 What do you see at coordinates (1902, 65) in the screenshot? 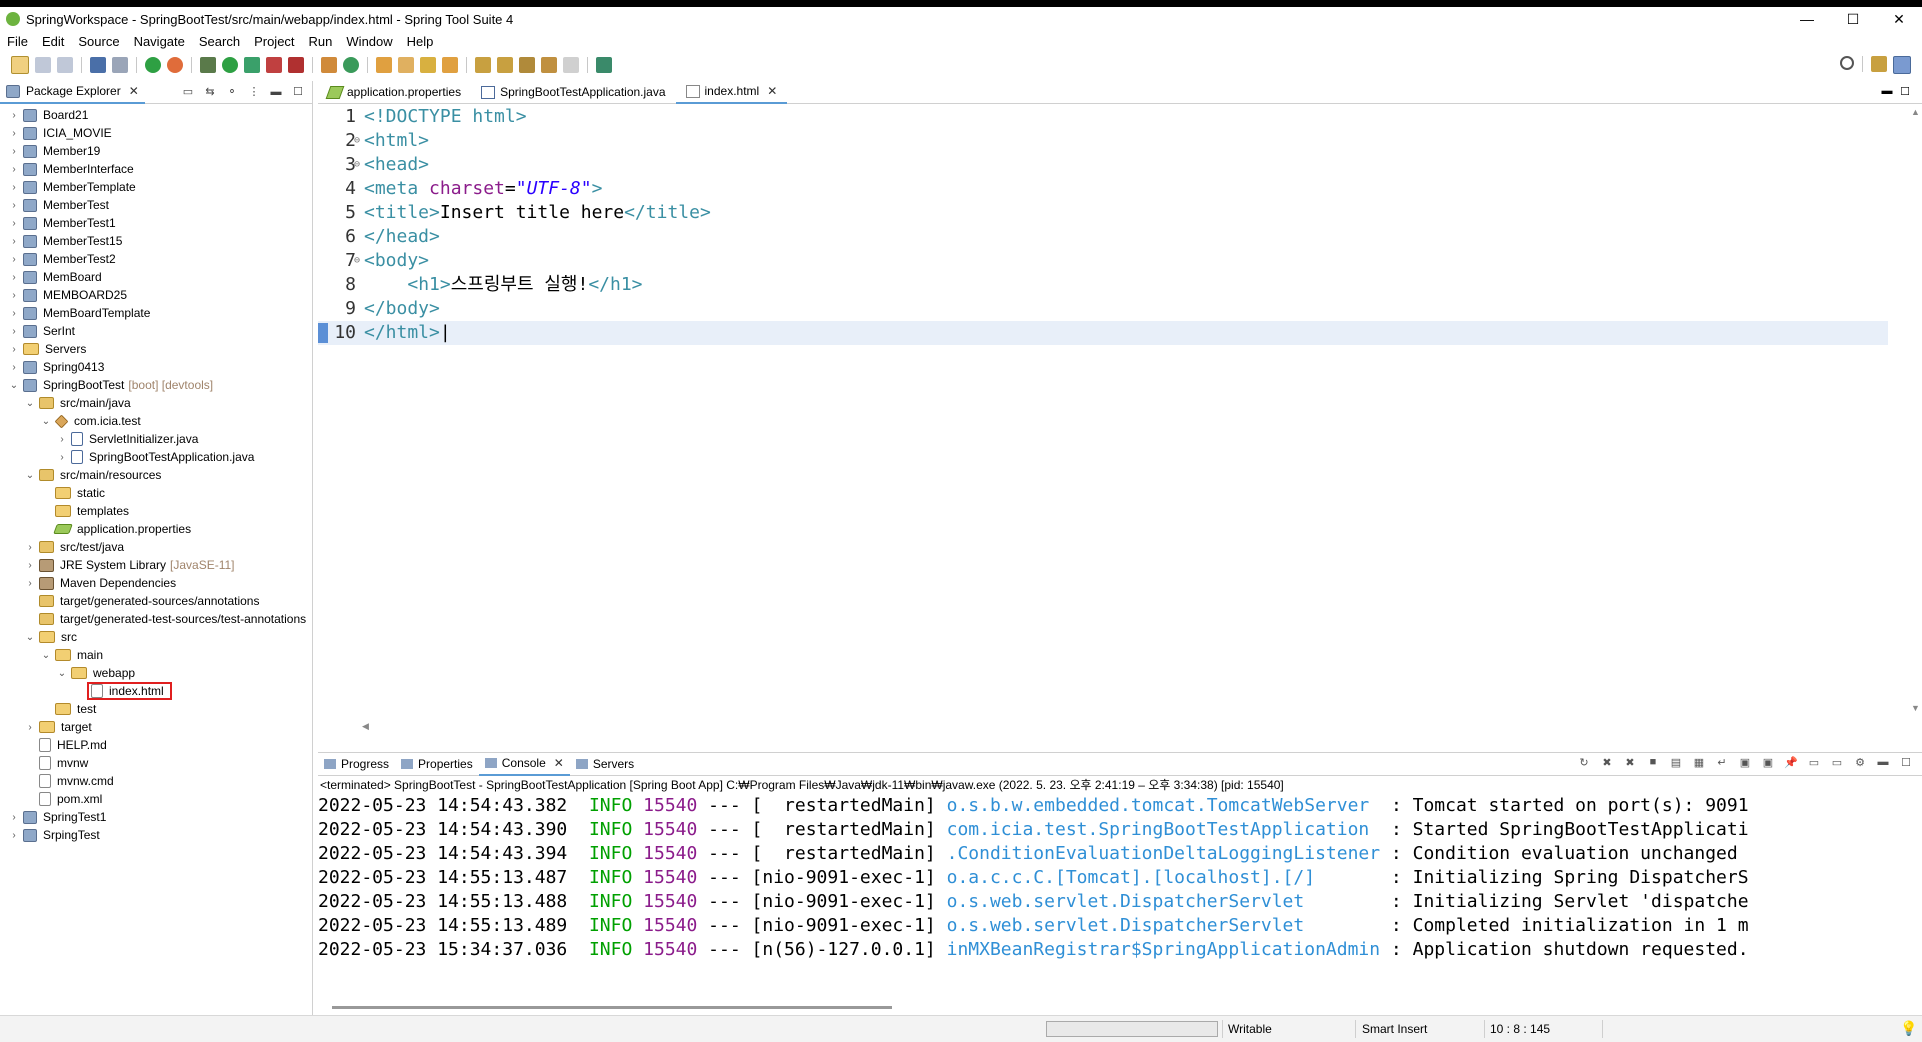
I see `java-perspective-icon` at bounding box center [1902, 65].